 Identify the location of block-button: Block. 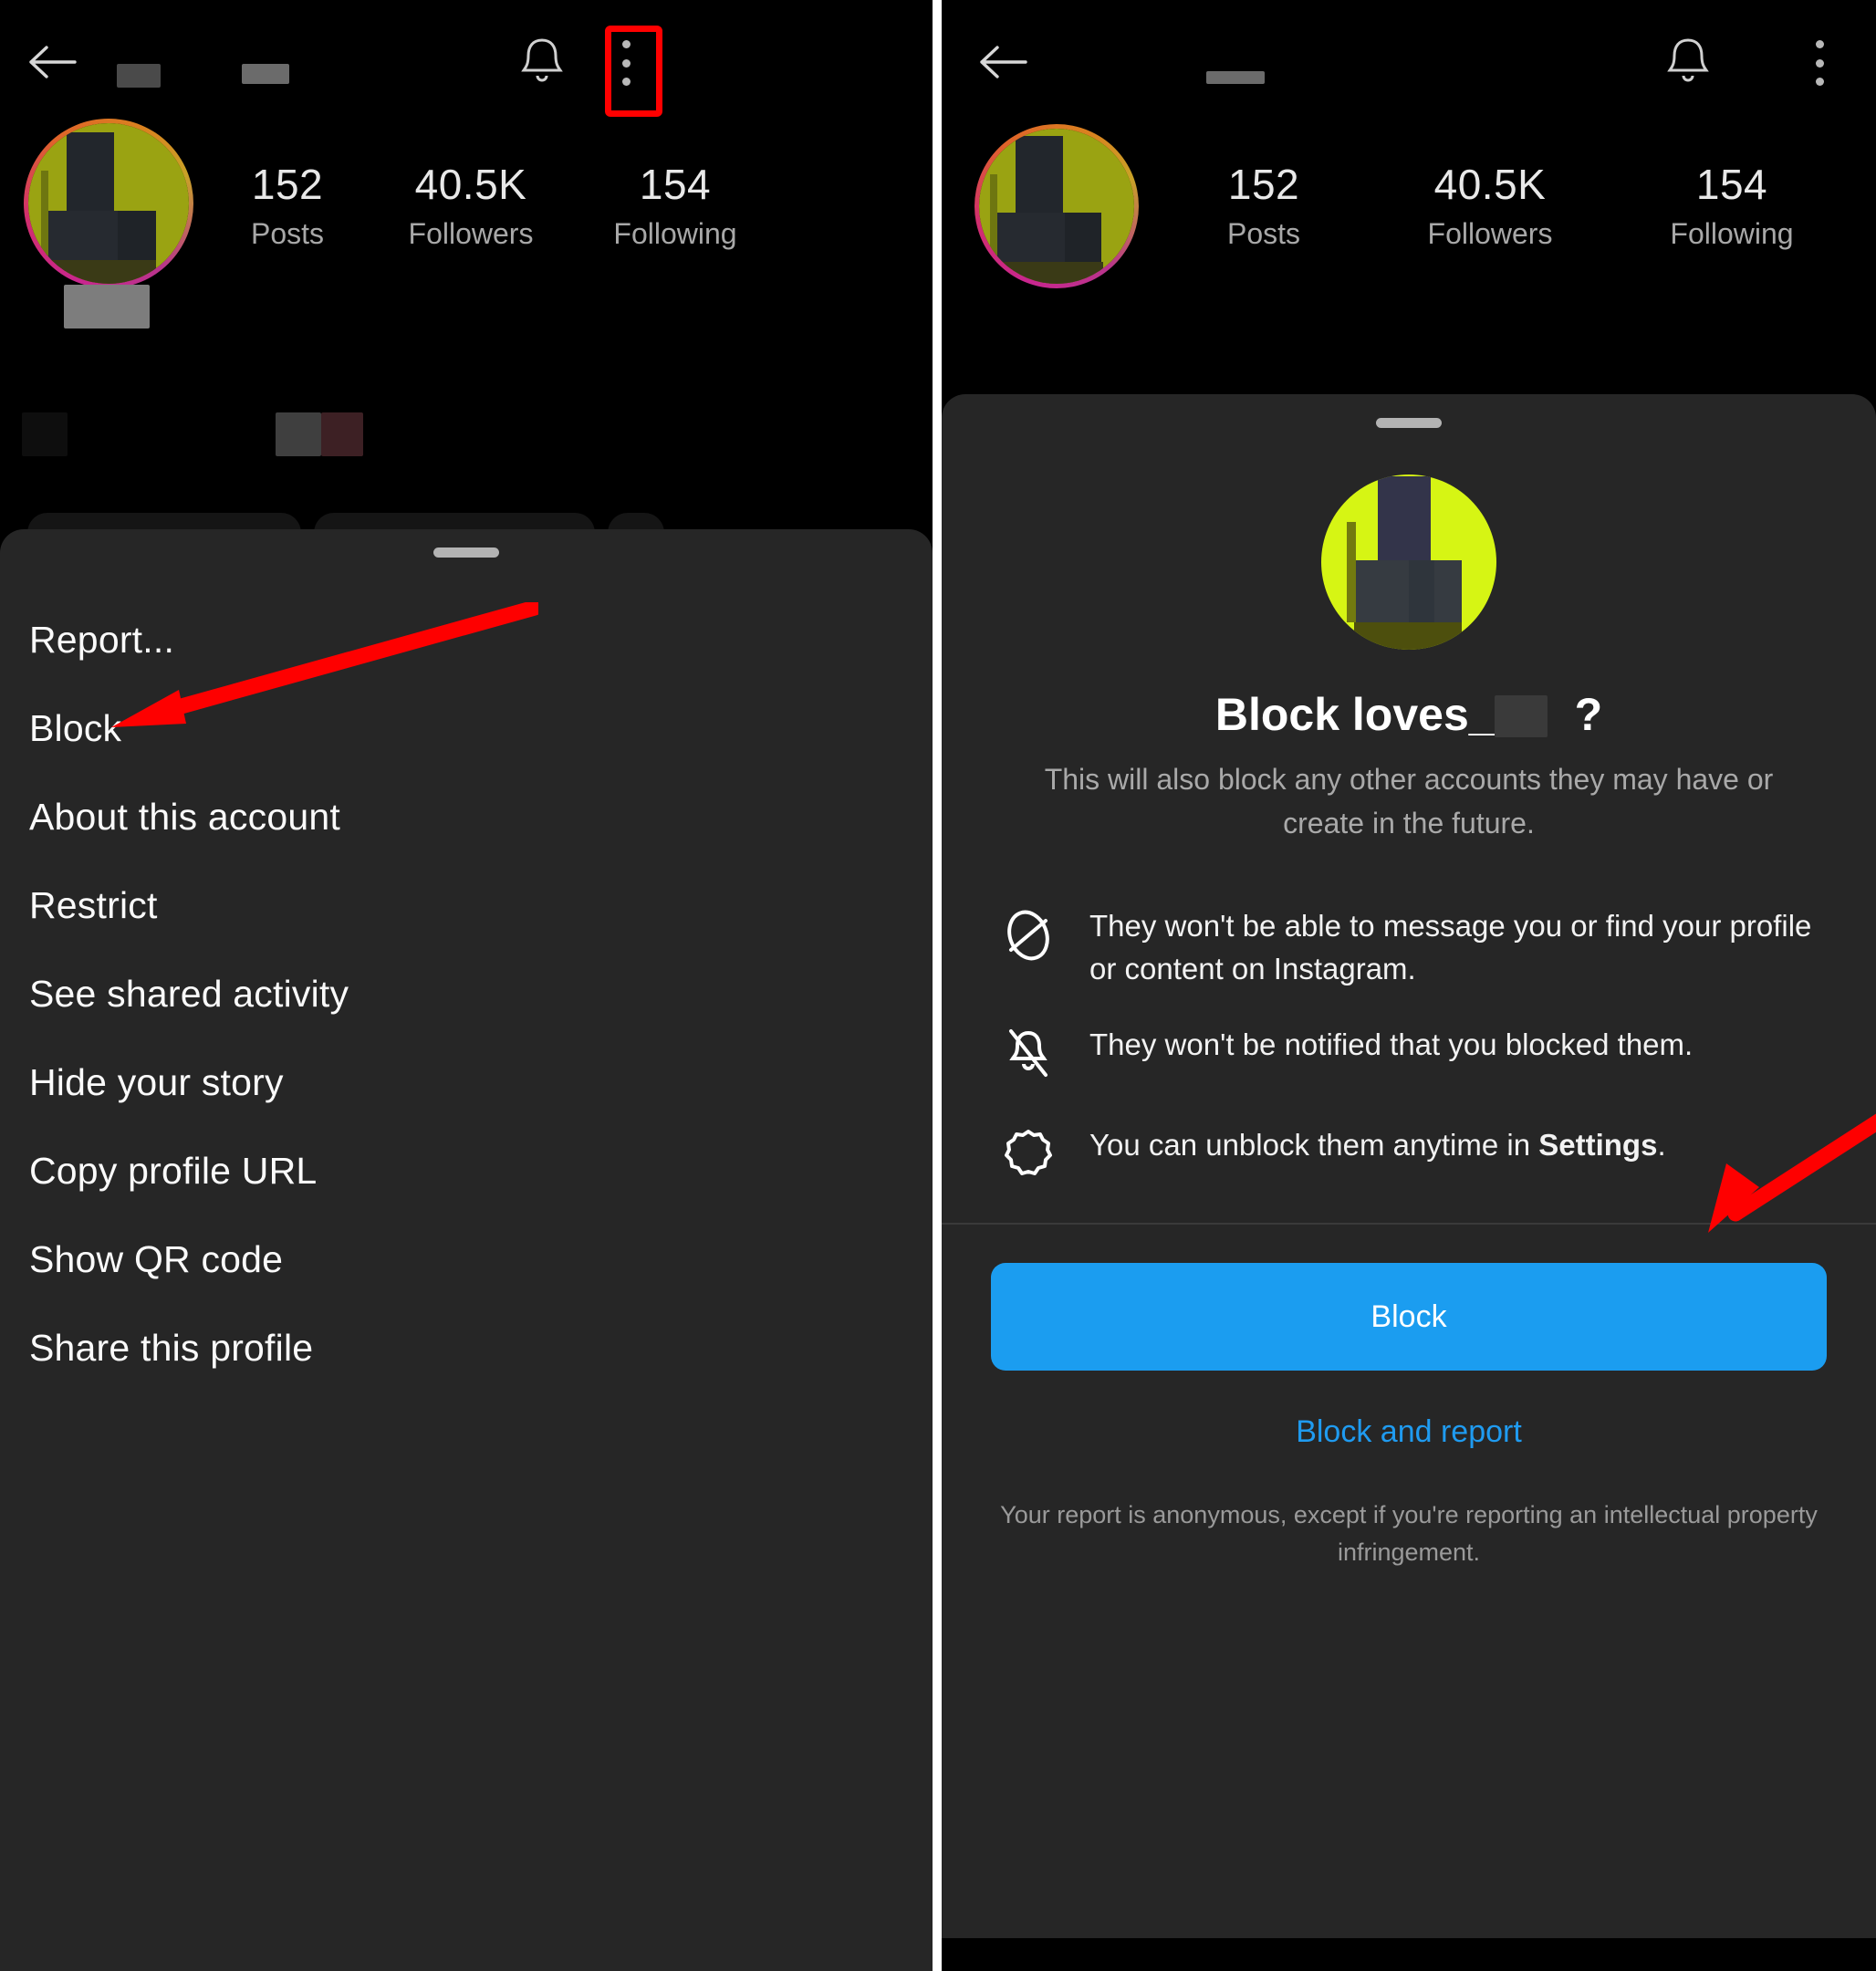
(1409, 1317).